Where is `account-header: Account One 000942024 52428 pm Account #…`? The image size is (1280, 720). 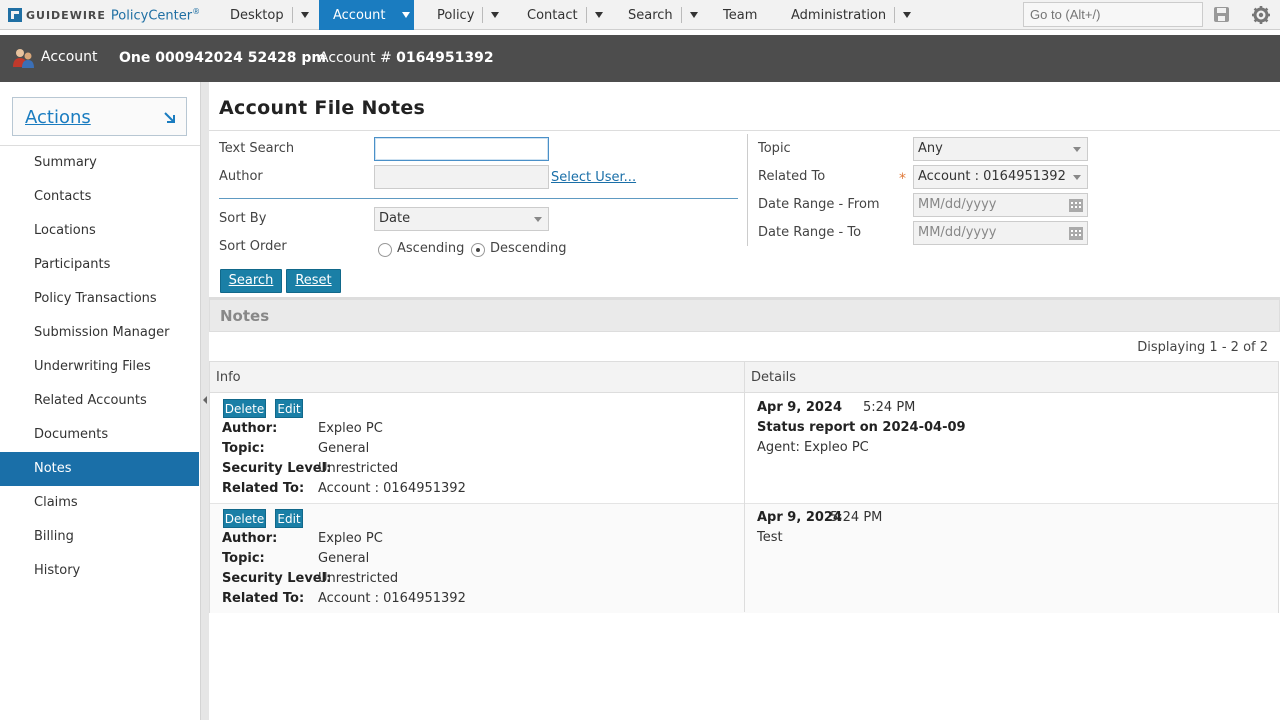
account-header: Account One 000942024 52428 pm Account #… is located at coordinates (640, 58).